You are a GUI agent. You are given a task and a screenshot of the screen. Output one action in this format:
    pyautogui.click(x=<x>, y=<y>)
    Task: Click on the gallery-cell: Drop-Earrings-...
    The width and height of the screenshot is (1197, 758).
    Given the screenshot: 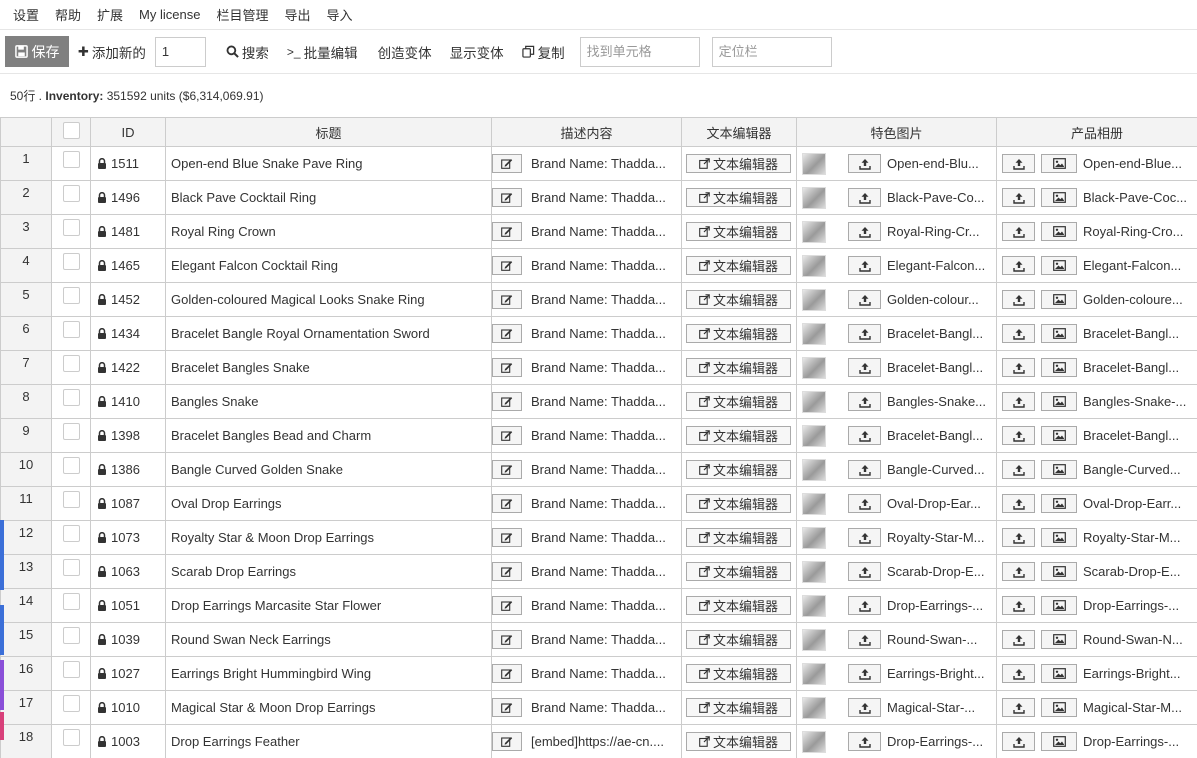 What is the action you would take?
    pyautogui.click(x=1096, y=741)
    